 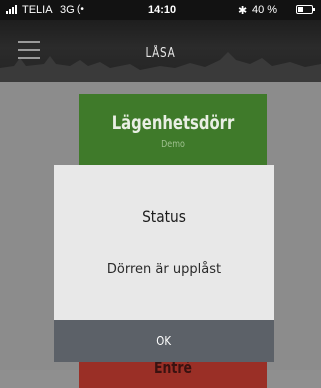 I want to click on lock-card-title: Lägenhetsdörr, so click(x=173, y=123).